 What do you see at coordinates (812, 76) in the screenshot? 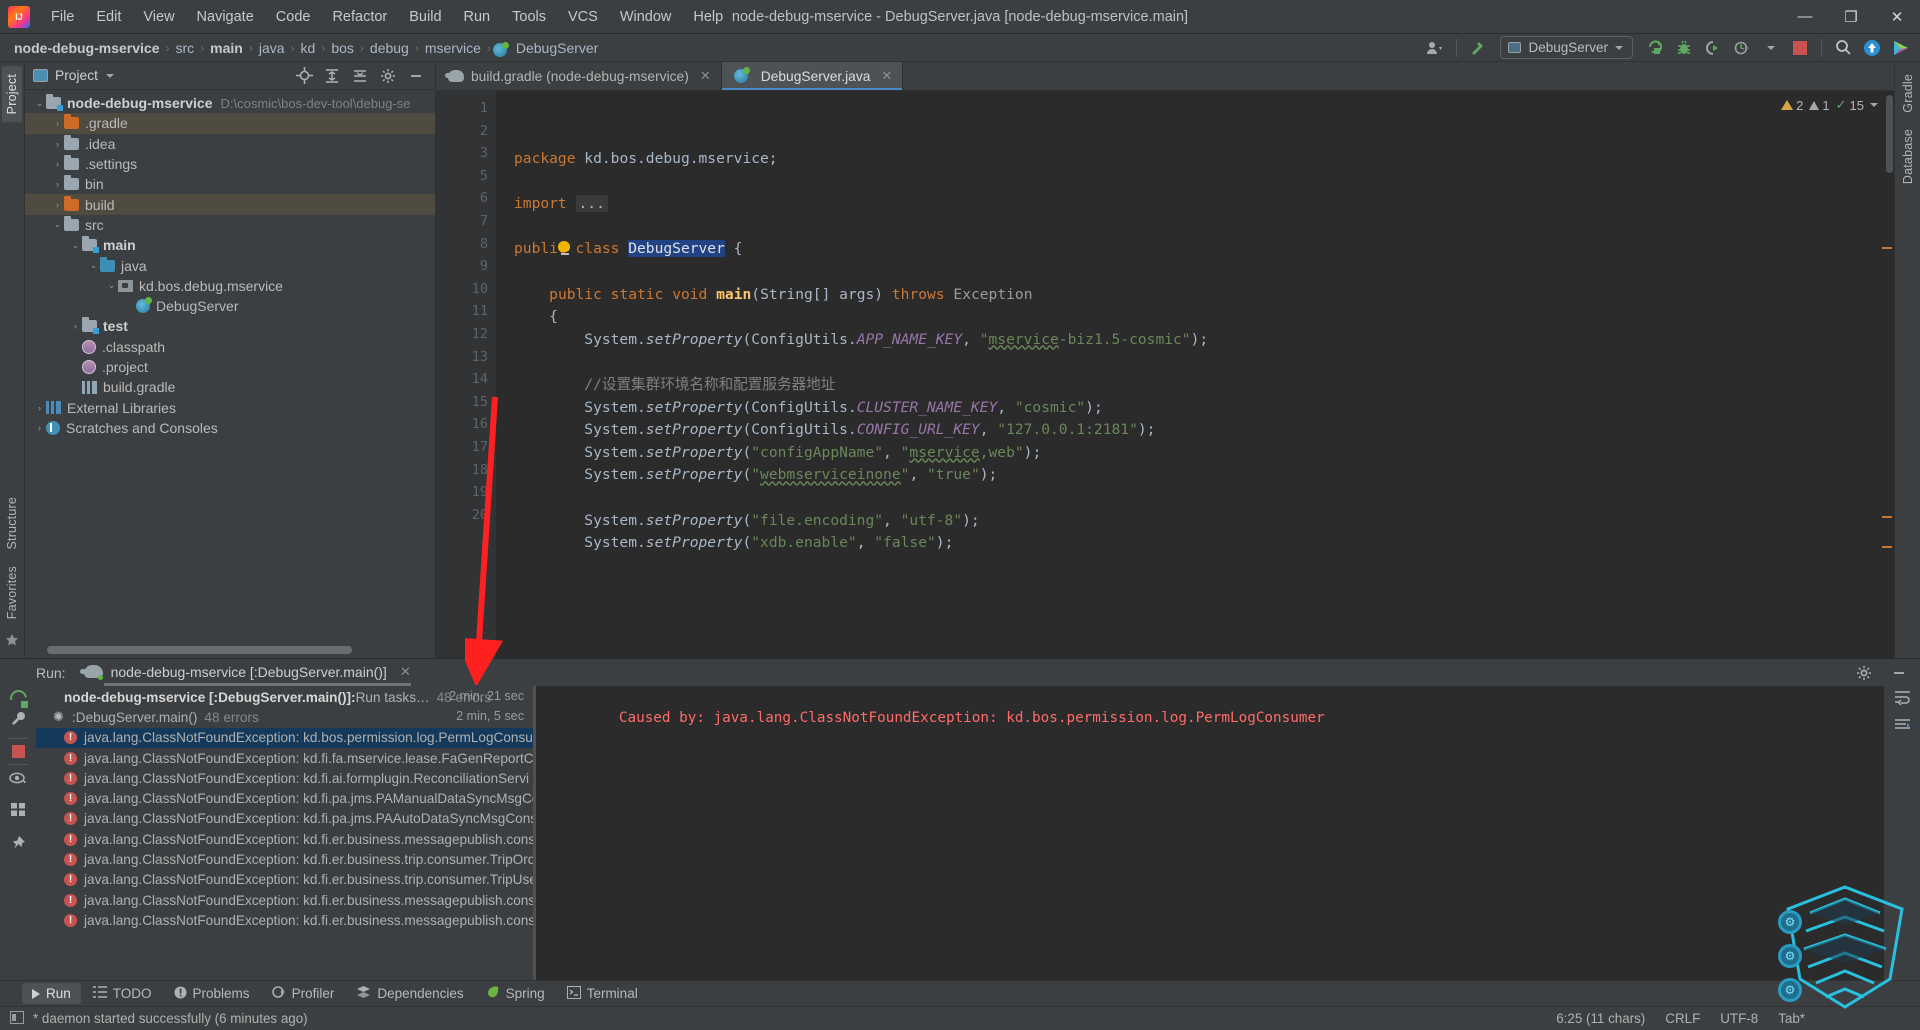
I see `tab-debugserver-java: DebugServer.java ✕` at bounding box center [812, 76].